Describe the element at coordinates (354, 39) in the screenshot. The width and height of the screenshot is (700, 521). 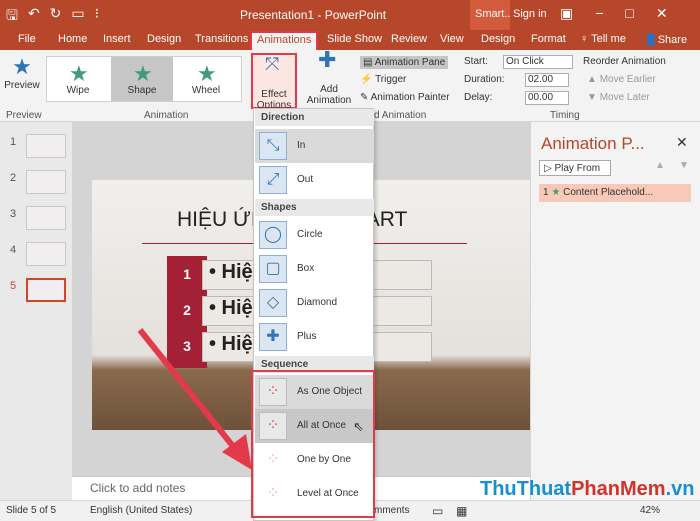
I see `tab-slide-show: Slide Show` at that location.